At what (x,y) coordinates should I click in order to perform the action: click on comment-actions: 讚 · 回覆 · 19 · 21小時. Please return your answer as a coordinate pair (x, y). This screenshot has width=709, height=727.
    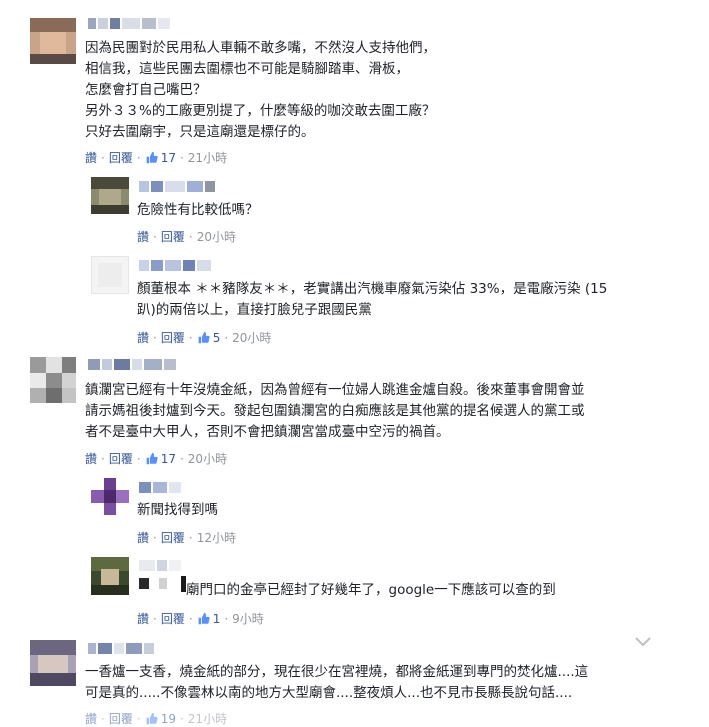
    Looking at the image, I should click on (156, 718).